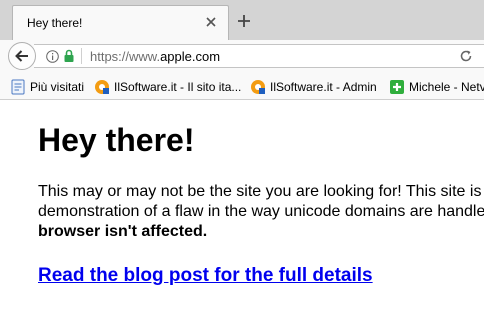  Describe the element at coordinates (55, 23) in the screenshot. I see `tab-title: Hey there!` at that location.